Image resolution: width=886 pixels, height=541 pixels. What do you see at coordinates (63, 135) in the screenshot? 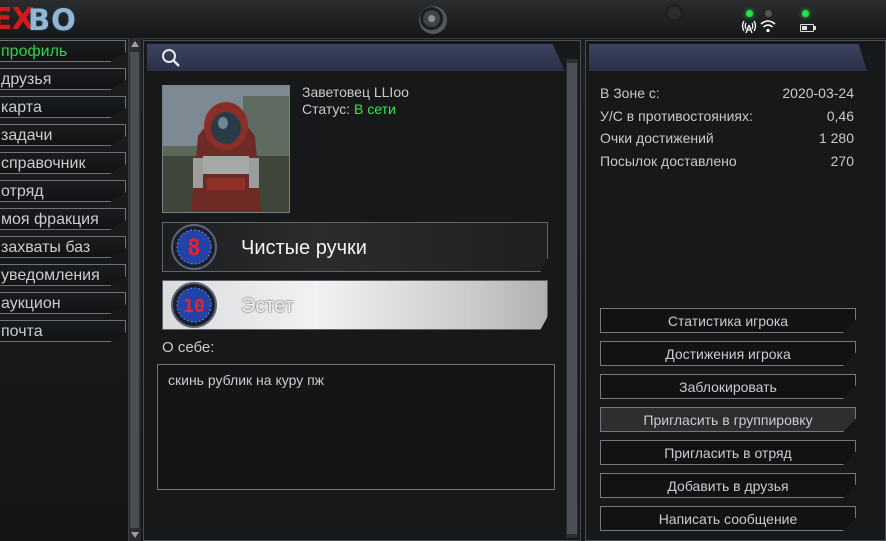
I see `sidebar-item-tasks: задачи` at bounding box center [63, 135].